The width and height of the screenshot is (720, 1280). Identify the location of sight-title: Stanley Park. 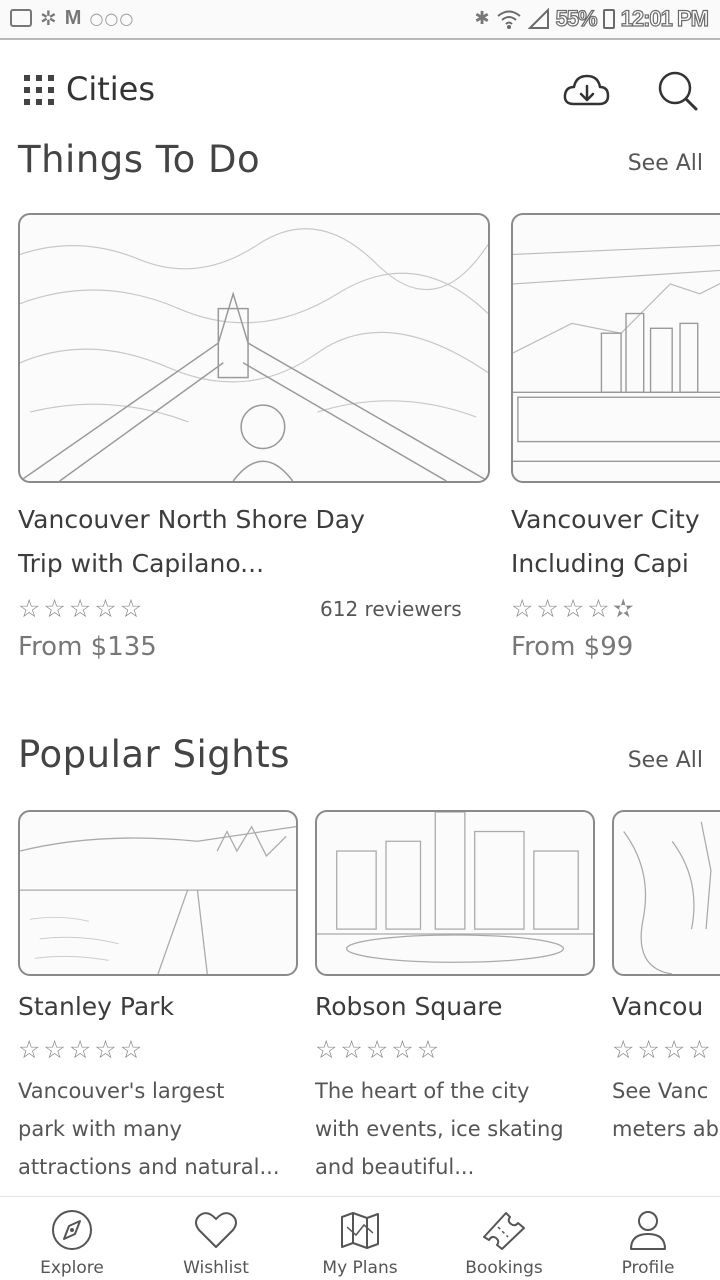
(158, 1007).